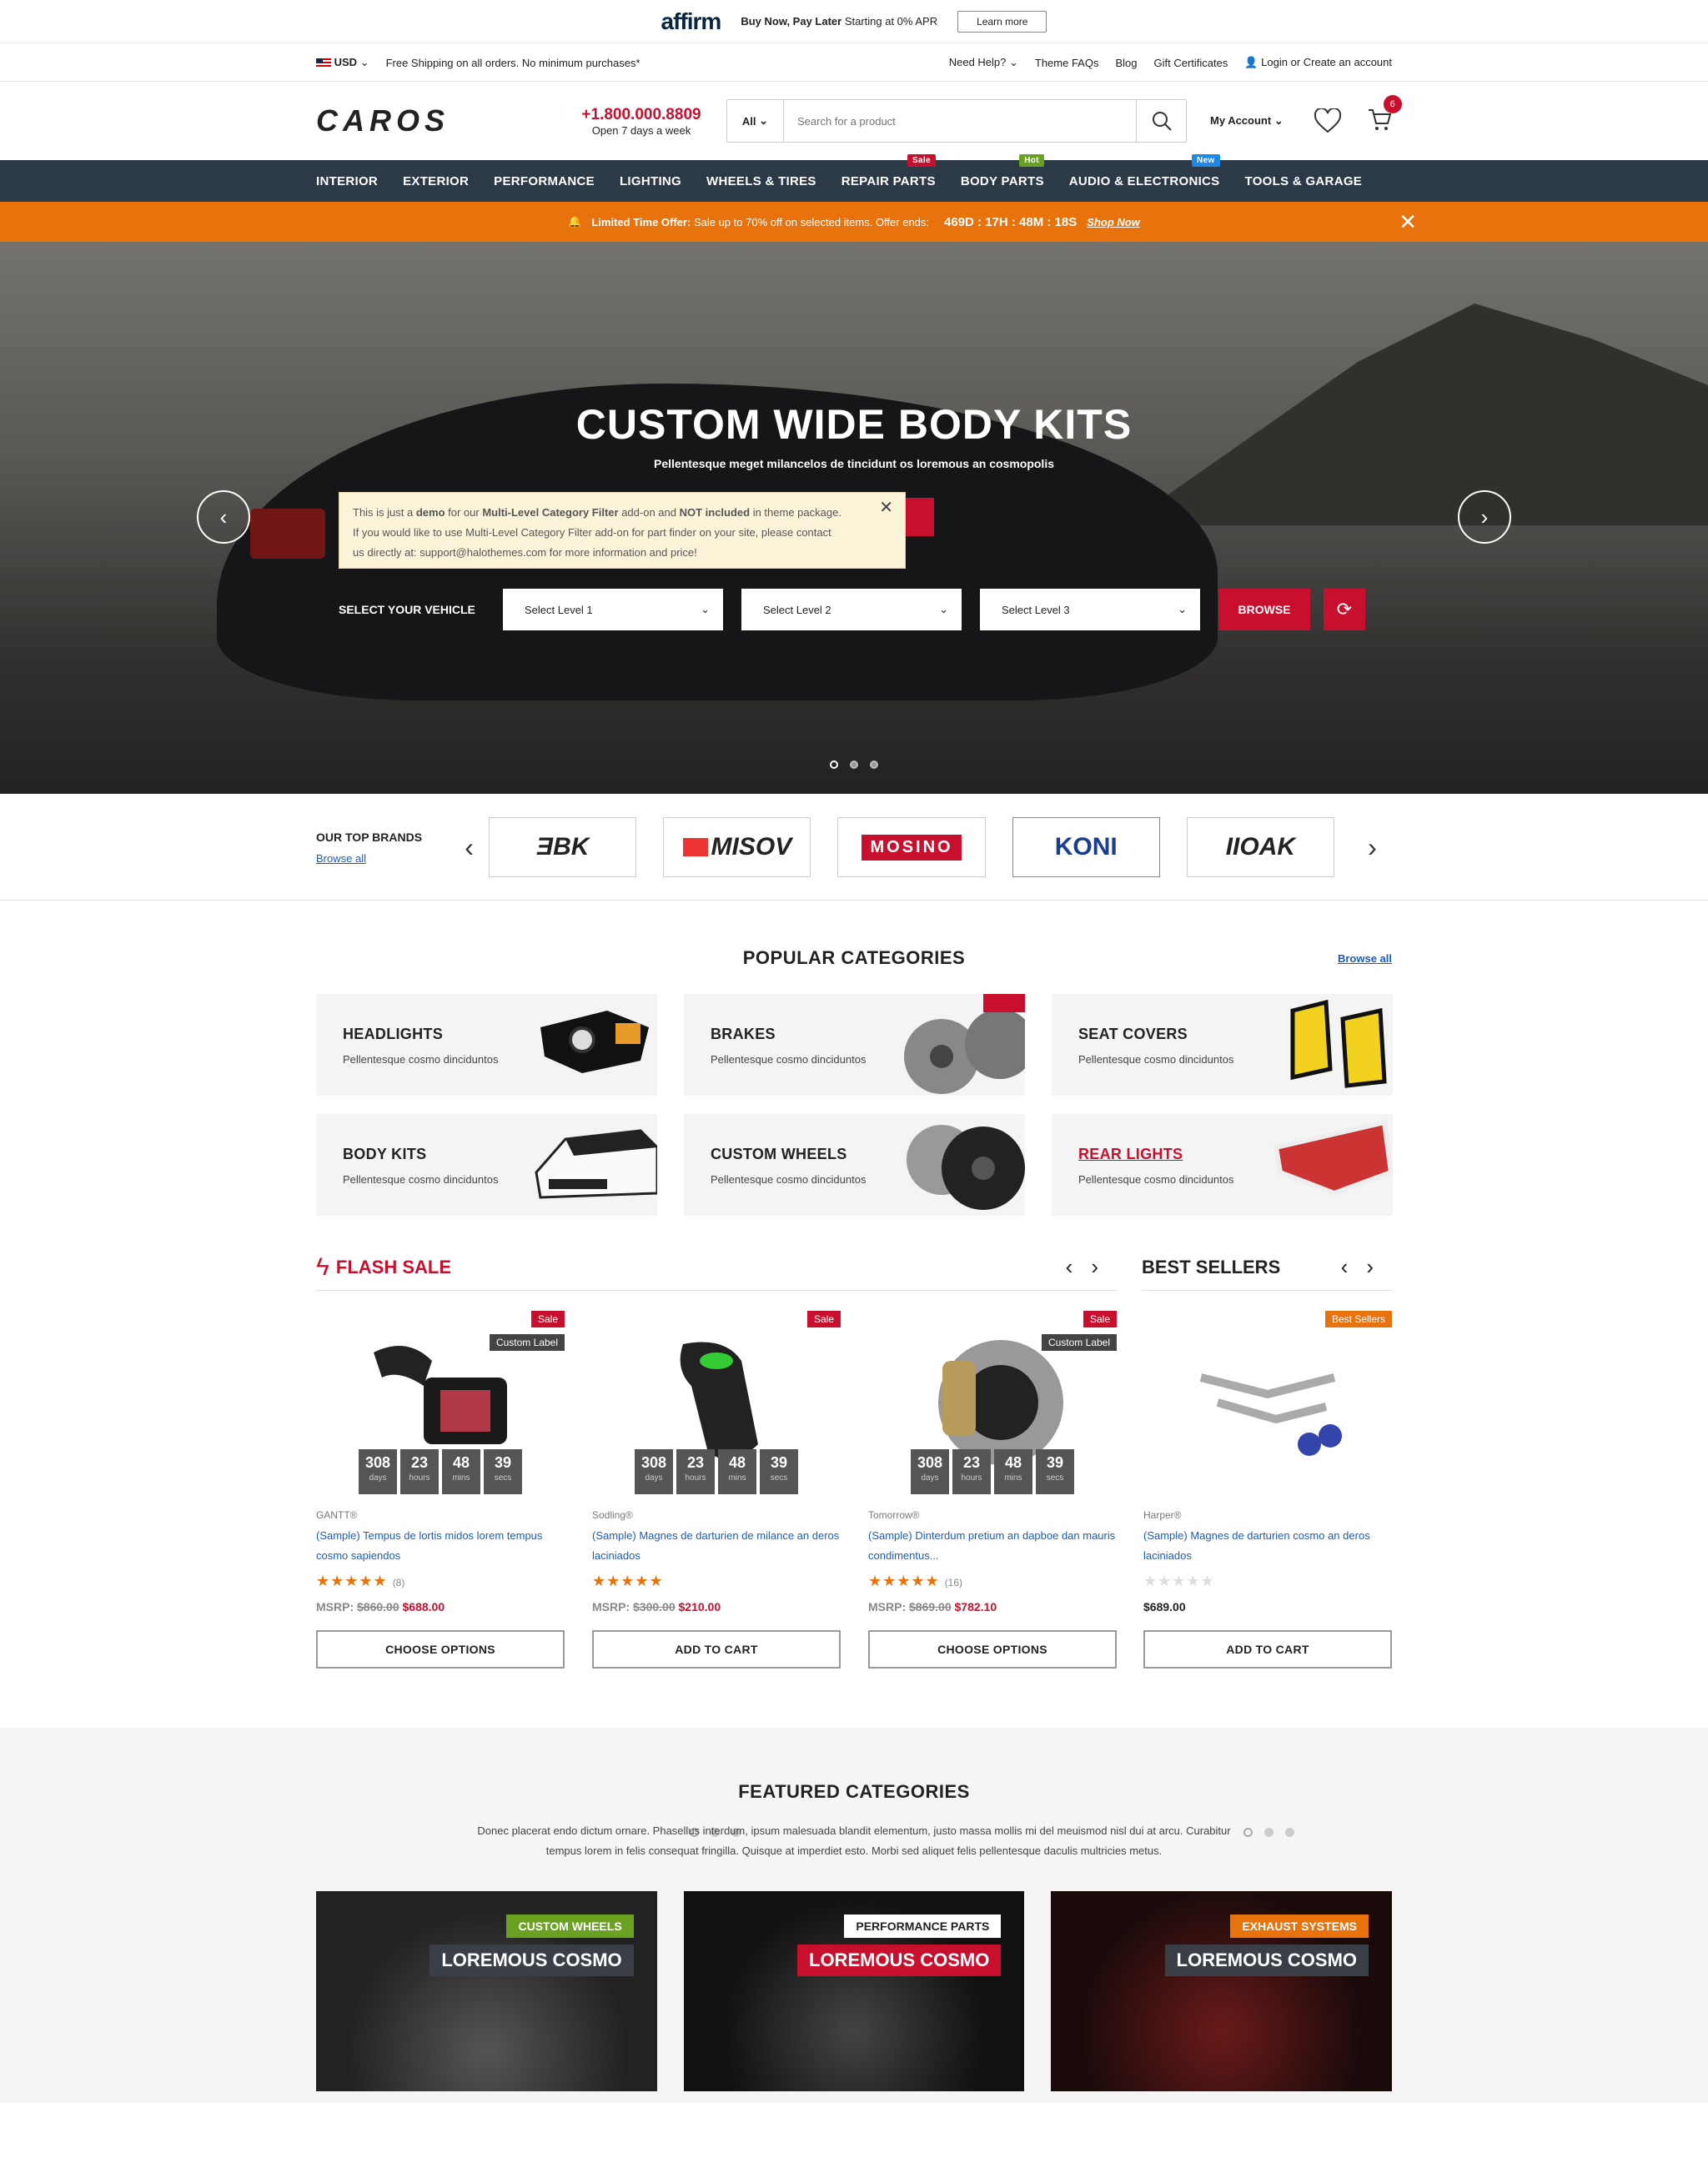  Describe the element at coordinates (436, 181) in the screenshot. I see `nav-item-exterior: EXTERIOR` at that location.